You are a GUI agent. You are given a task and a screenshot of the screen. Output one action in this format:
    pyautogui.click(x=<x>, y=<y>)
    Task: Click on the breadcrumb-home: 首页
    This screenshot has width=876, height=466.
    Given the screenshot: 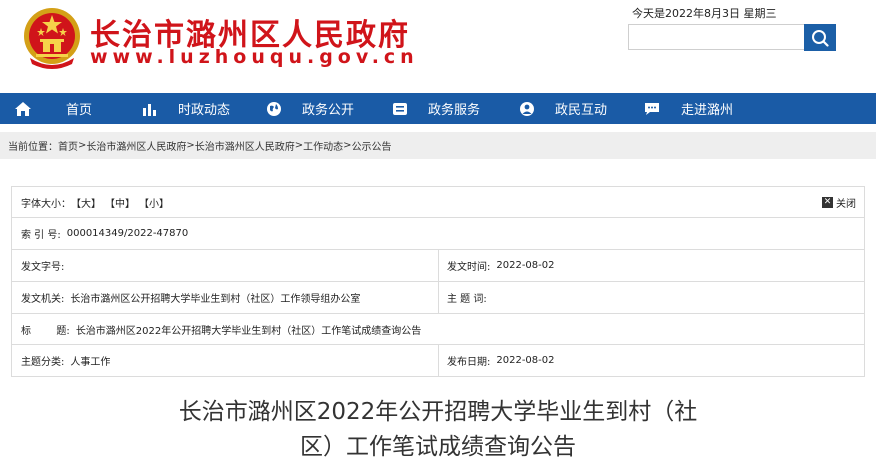 What is the action you would take?
    pyautogui.click(x=68, y=145)
    